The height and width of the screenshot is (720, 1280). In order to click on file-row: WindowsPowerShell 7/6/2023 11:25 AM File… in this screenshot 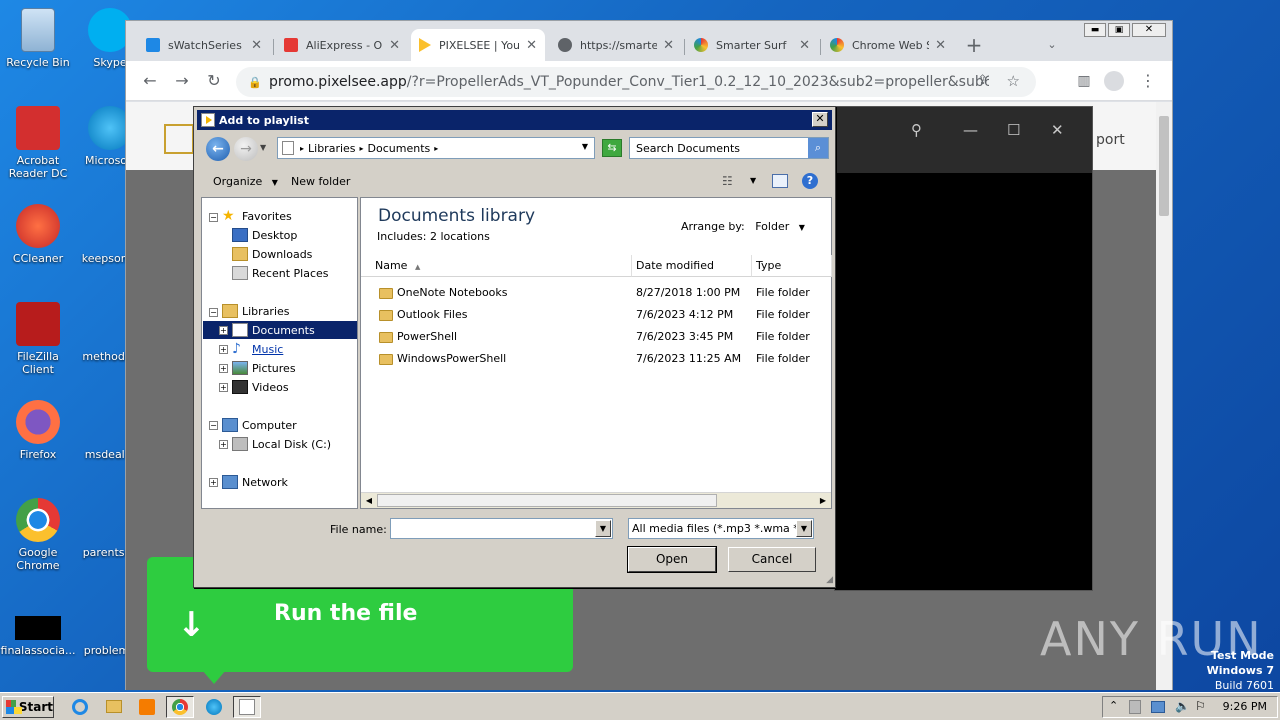, I will do `click(596, 359)`.